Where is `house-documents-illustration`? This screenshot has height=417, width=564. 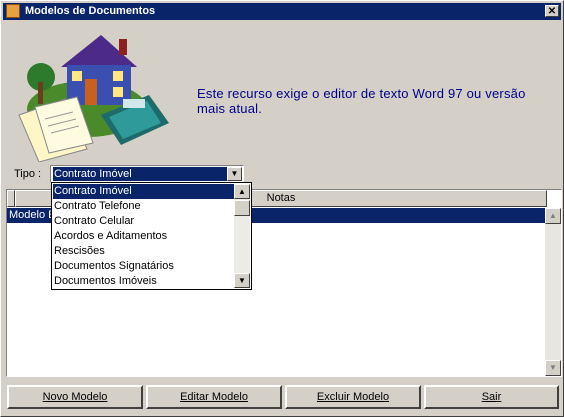
house-documents-illustration is located at coordinates (93, 98).